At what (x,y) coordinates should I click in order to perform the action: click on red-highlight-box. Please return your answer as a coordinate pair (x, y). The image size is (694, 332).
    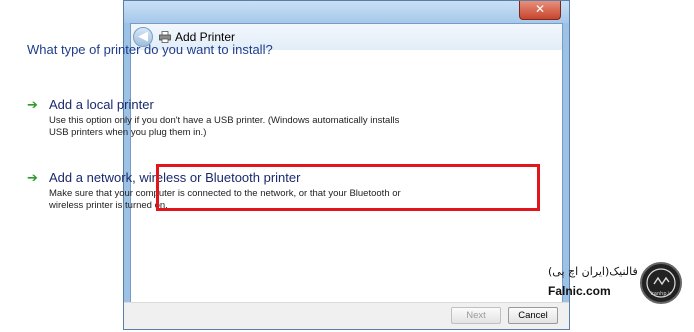
    Looking at the image, I should click on (348, 187).